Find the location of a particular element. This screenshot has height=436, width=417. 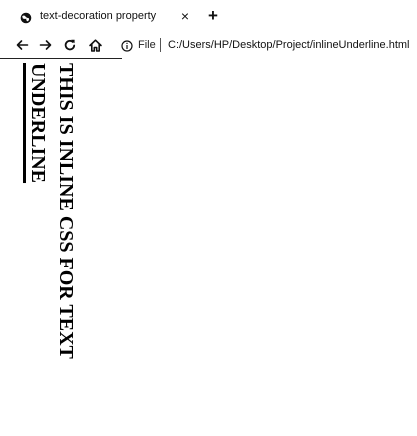

tab-bar: text-decoration property × + is located at coordinates (208, 17).